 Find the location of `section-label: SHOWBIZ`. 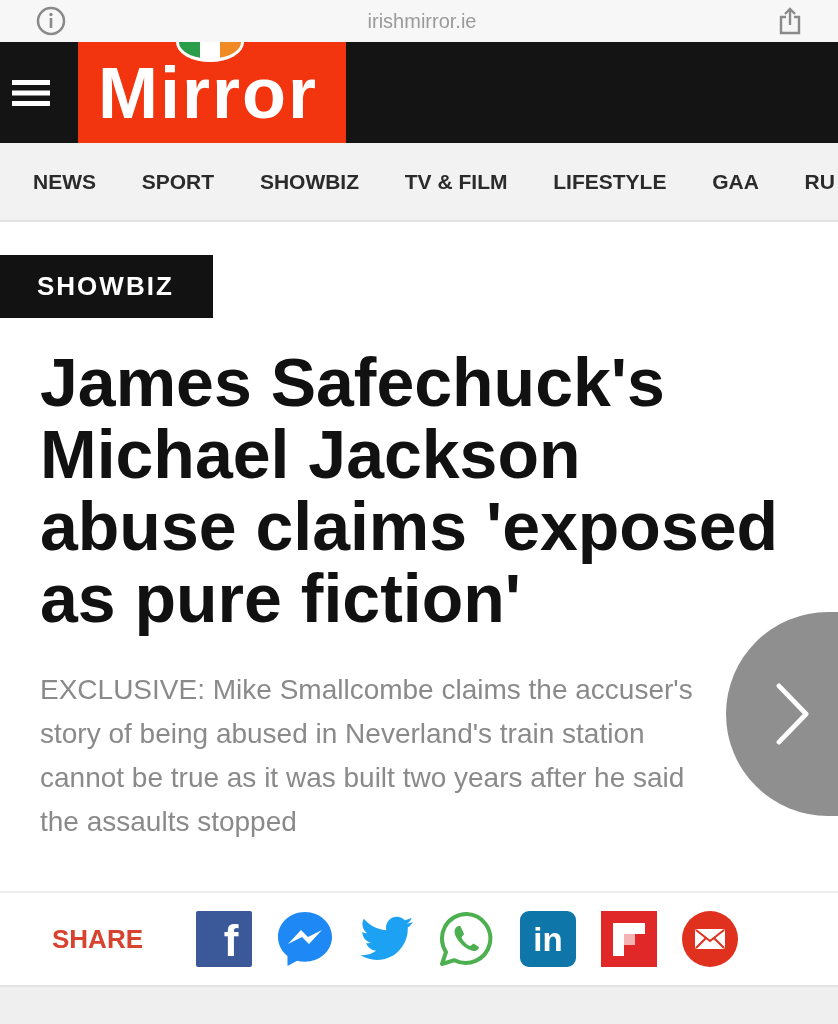

section-label: SHOWBIZ is located at coordinates (106, 286).